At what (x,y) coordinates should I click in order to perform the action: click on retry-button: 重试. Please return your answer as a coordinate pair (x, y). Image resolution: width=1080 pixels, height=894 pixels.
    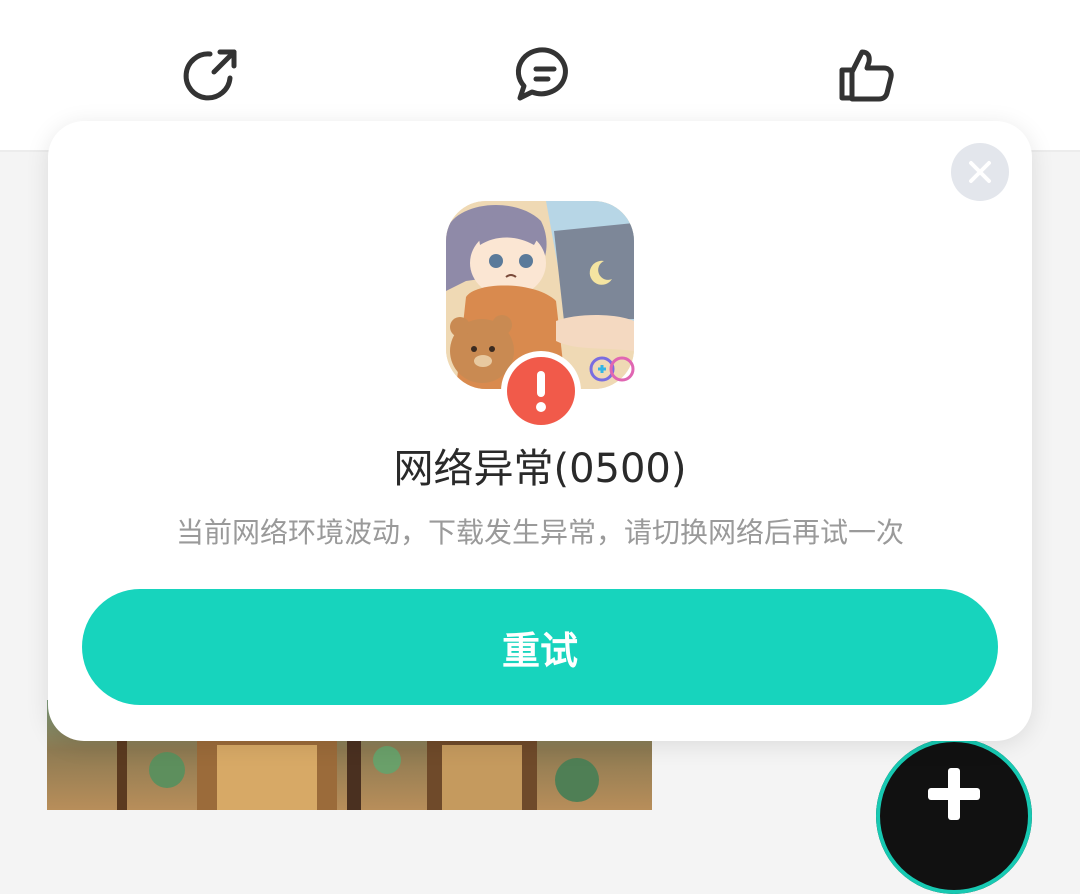
    Looking at the image, I should click on (540, 647).